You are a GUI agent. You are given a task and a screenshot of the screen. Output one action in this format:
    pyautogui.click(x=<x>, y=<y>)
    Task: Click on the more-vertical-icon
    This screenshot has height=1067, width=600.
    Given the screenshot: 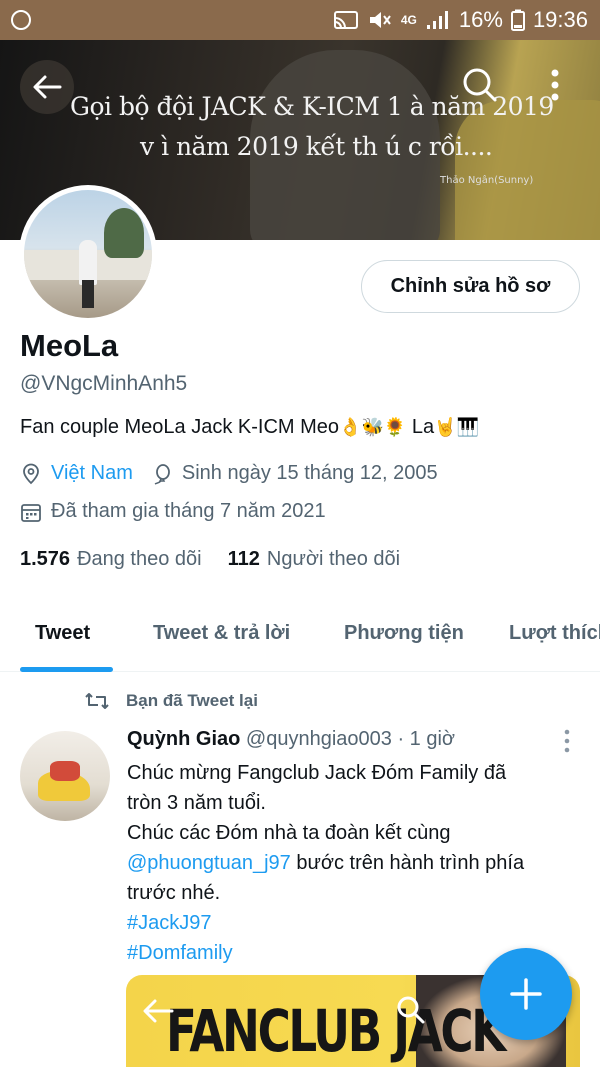 What is the action you would take?
    pyautogui.click(x=555, y=85)
    